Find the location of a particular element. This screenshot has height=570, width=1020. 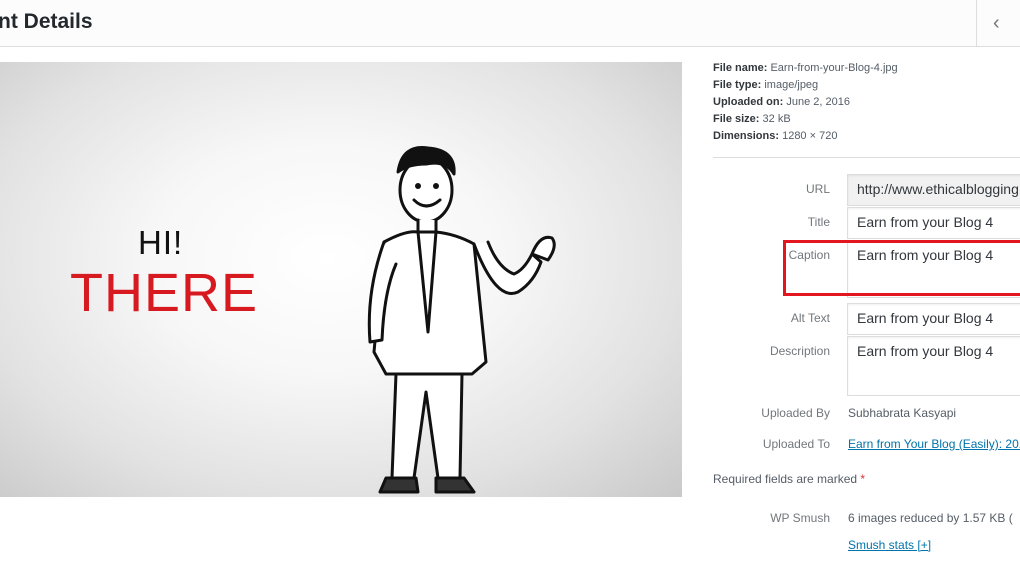

title-label: Title is located at coordinates (818, 222).